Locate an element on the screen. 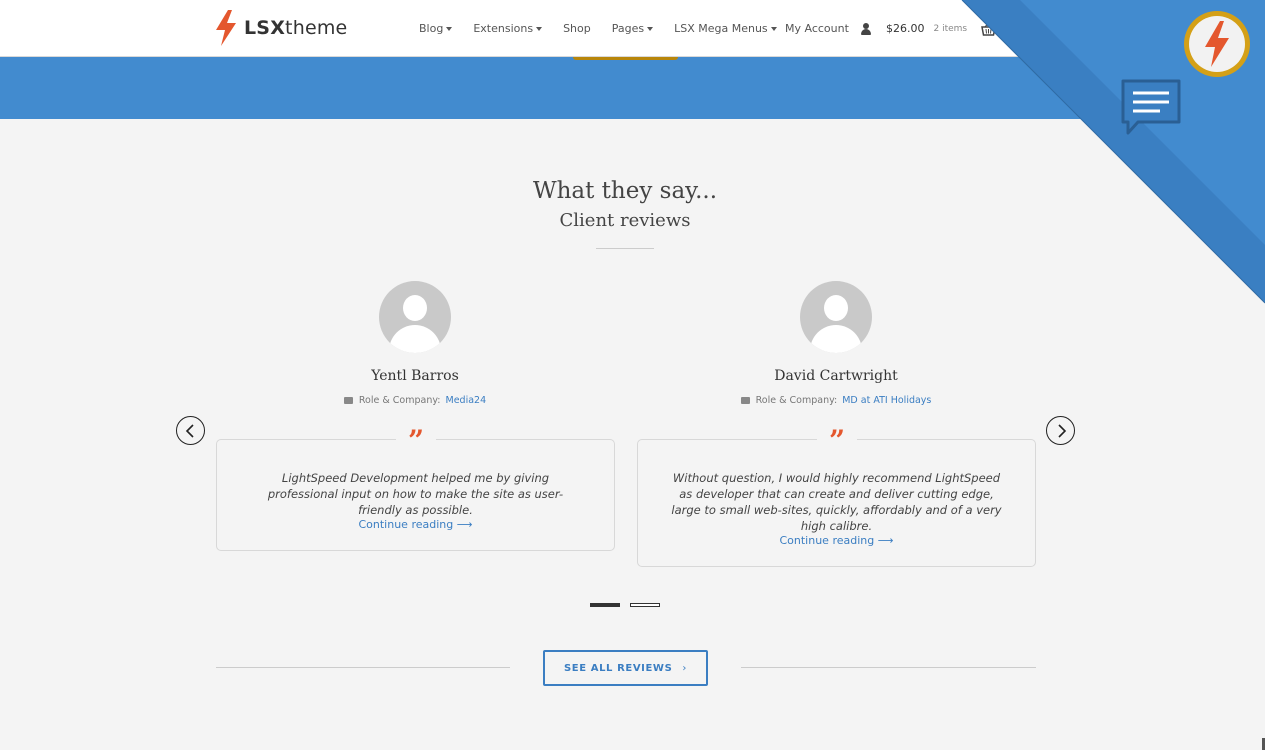 The height and width of the screenshot is (750, 1265). user-icon is located at coordinates (865, 28).